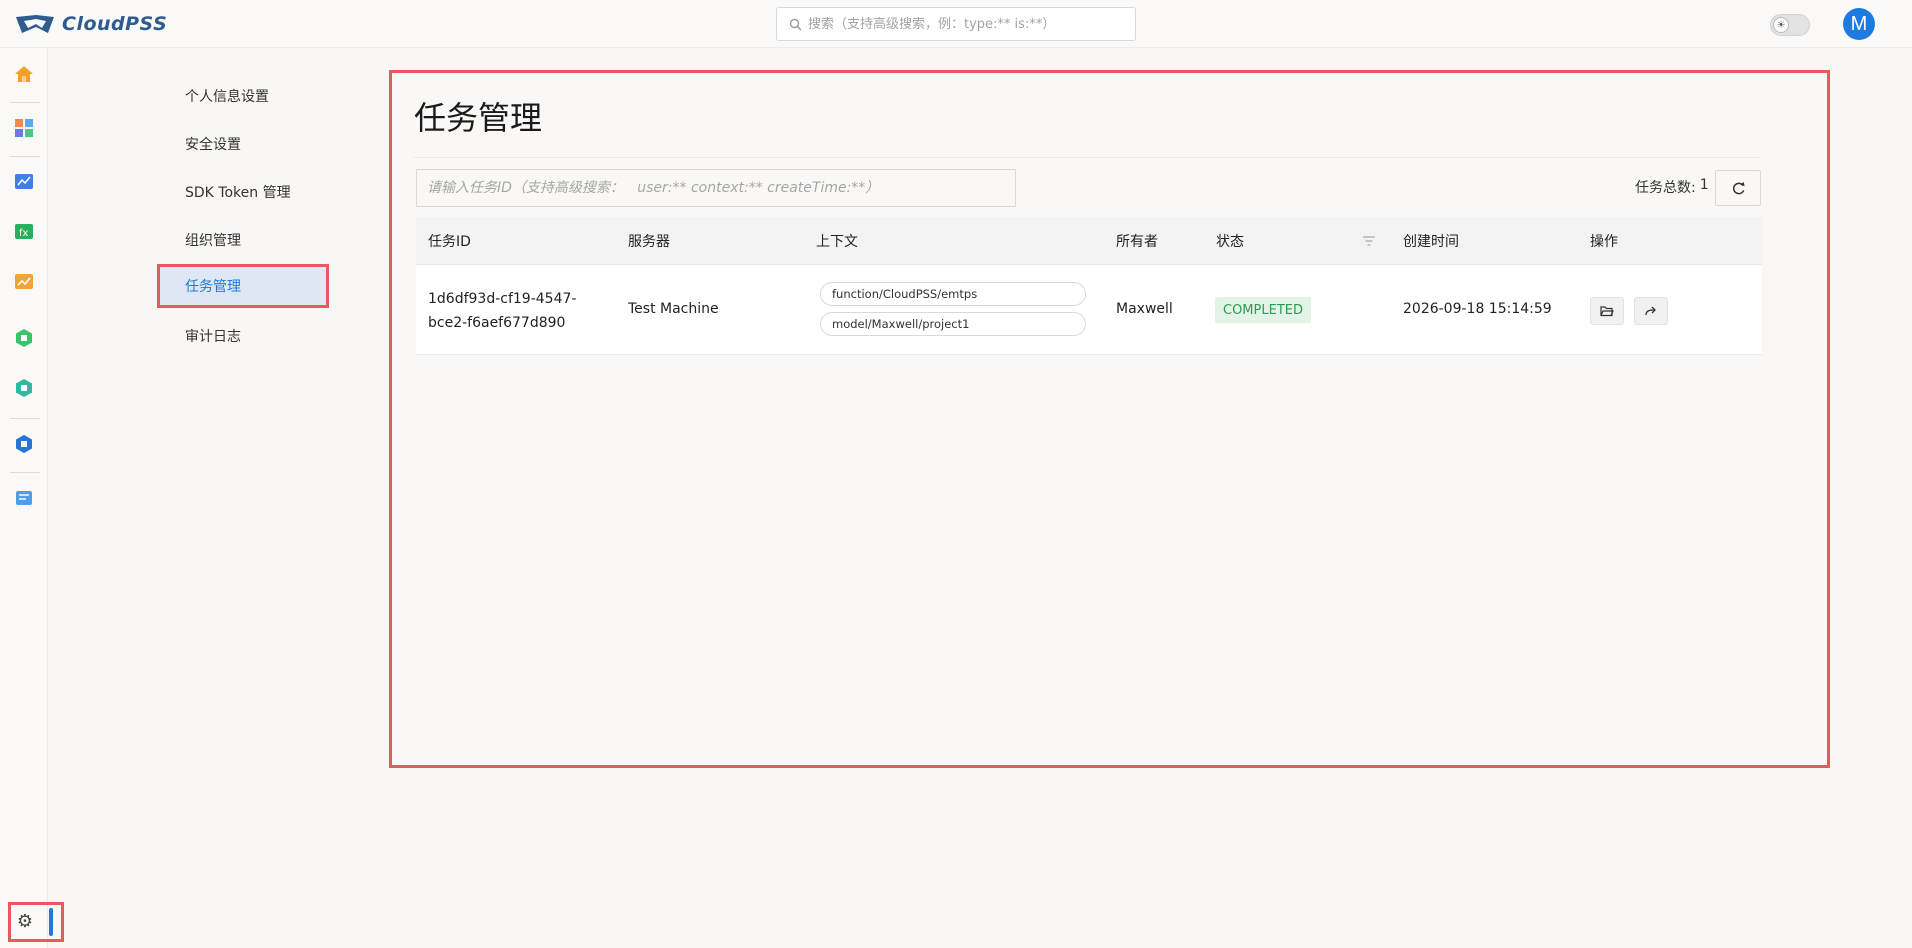  What do you see at coordinates (449, 242) in the screenshot?
I see `header-task-id: 任务ID` at bounding box center [449, 242].